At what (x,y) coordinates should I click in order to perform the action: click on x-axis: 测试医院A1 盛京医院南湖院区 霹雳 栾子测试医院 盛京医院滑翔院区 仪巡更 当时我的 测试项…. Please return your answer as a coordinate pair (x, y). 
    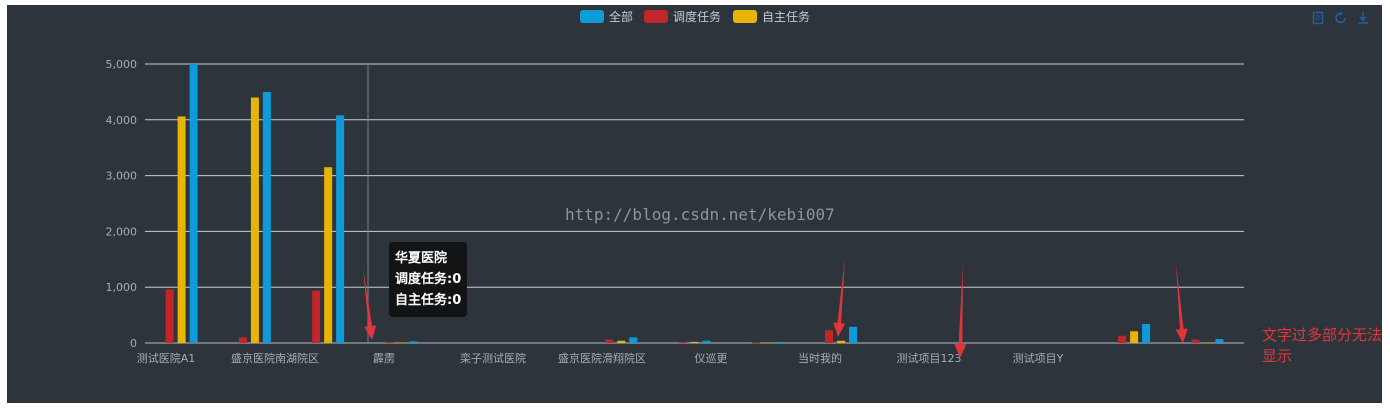
    Looking at the image, I should click on (600, 358).